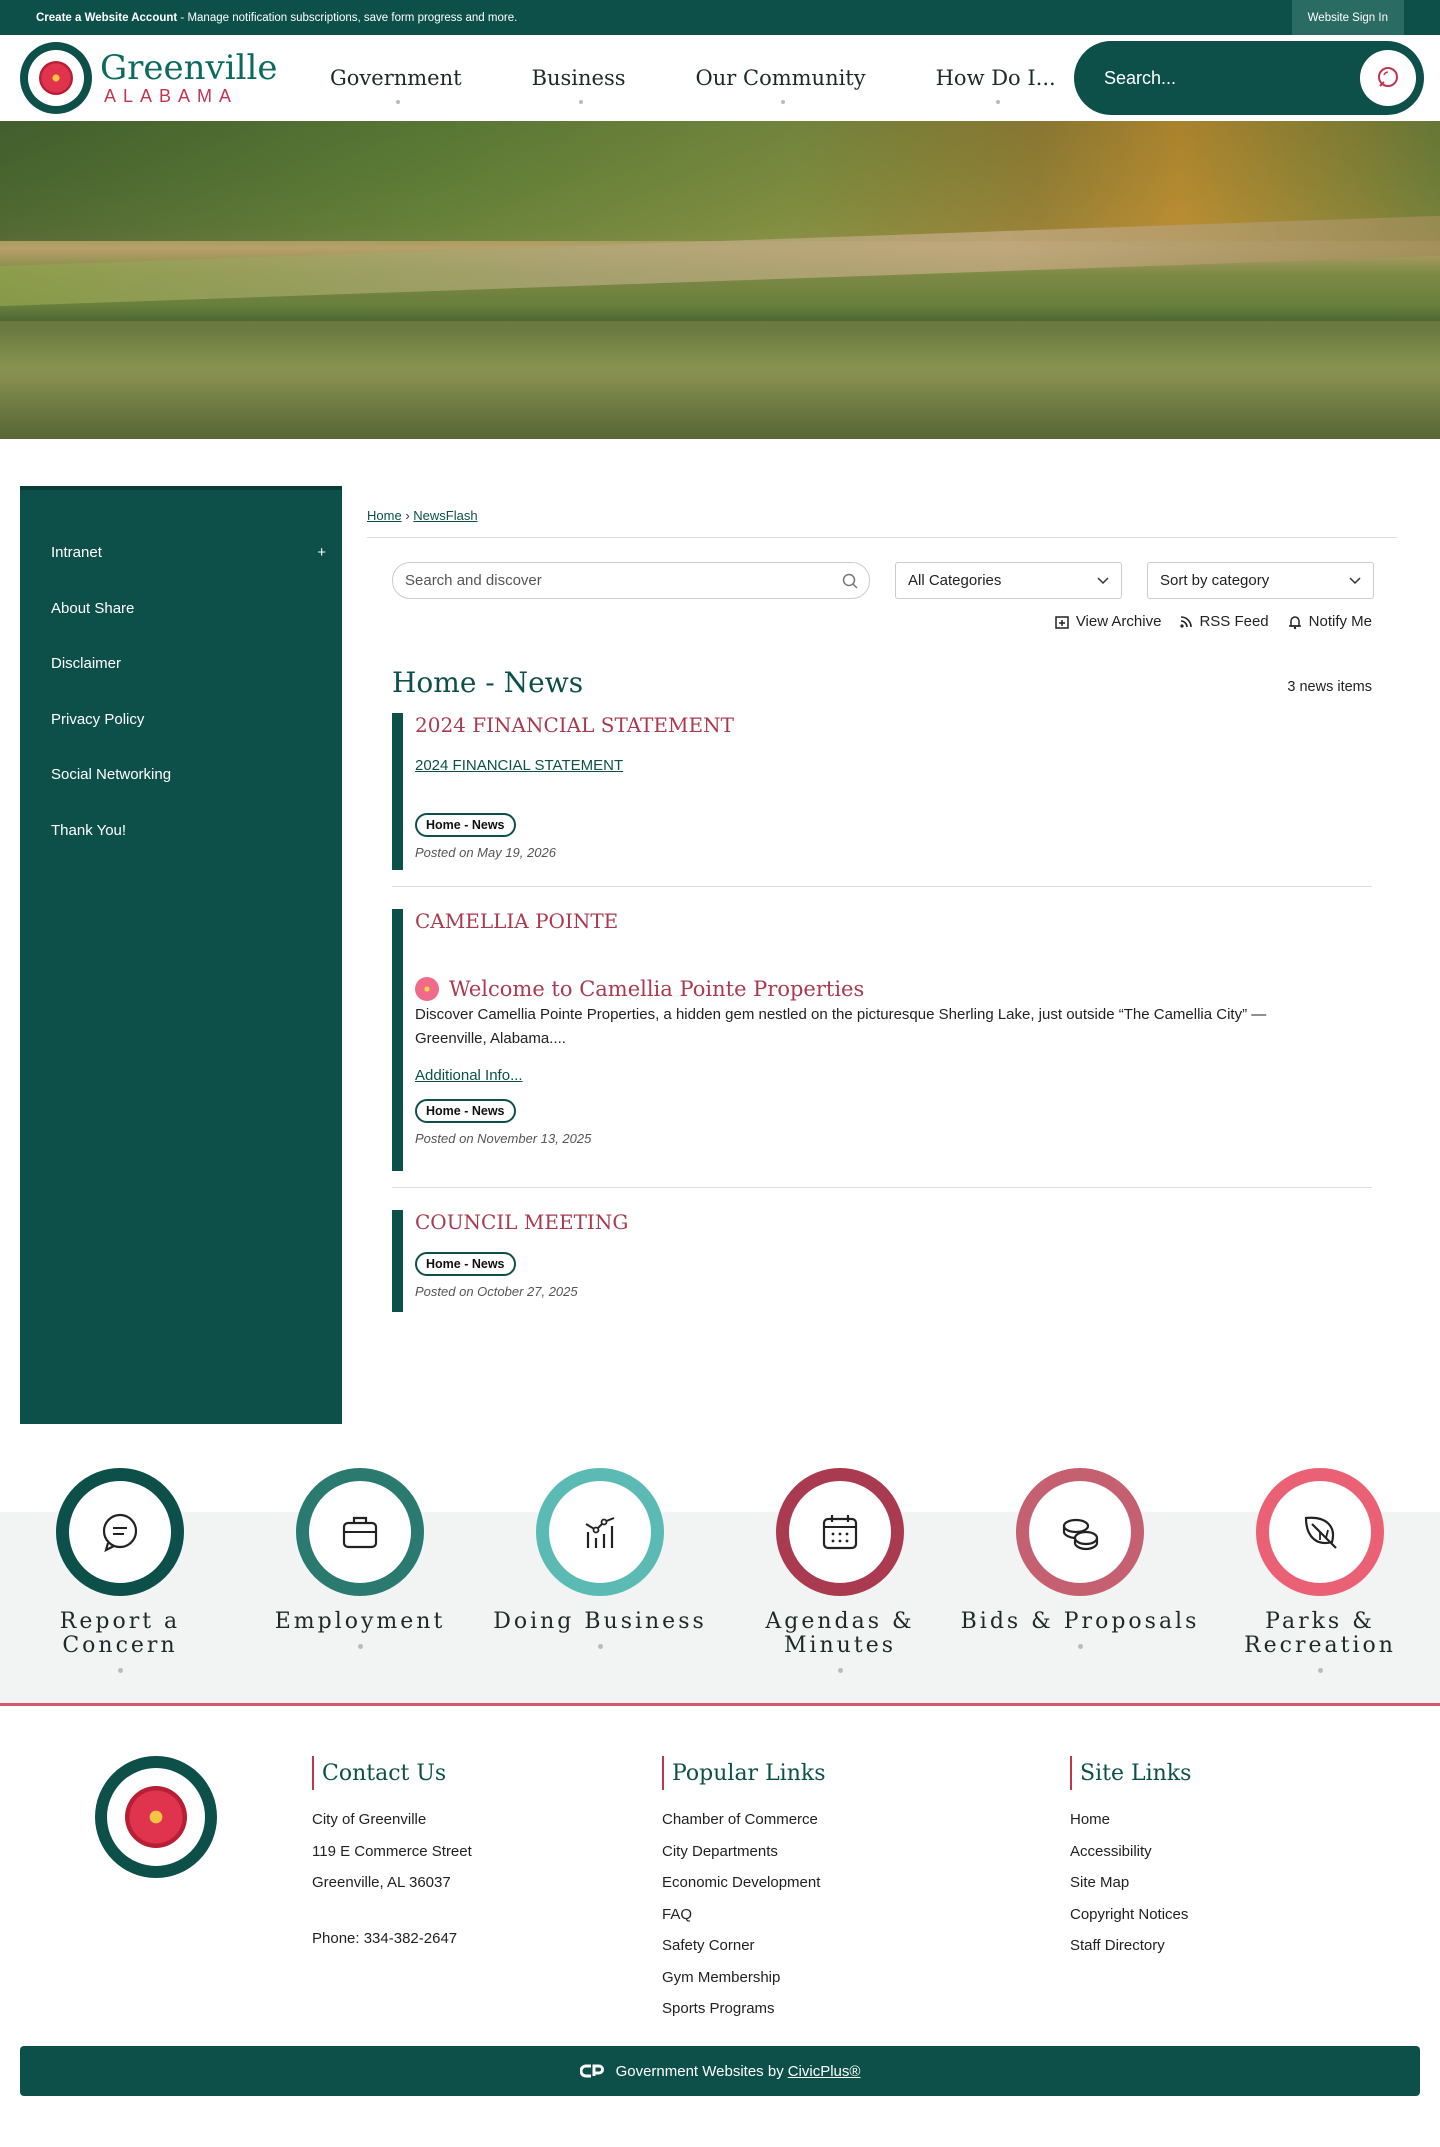  What do you see at coordinates (503, 1138) in the screenshot?
I see `posted-date: Posted on November 13, 2025` at bounding box center [503, 1138].